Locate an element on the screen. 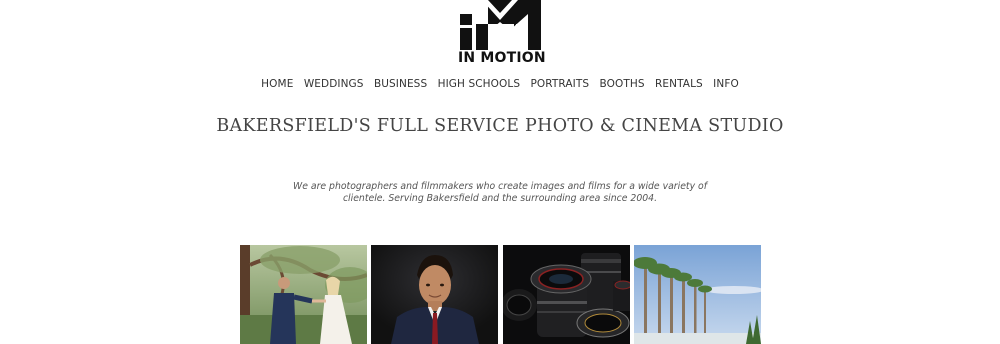  nav-item-portraits: PORTRAITS is located at coordinates (559, 84).